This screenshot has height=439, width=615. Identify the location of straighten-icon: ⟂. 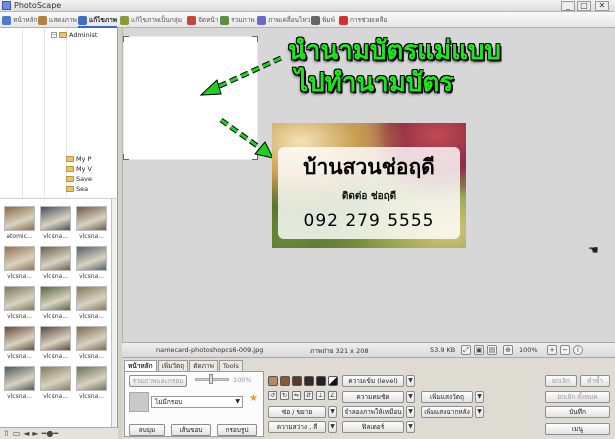
(320, 395).